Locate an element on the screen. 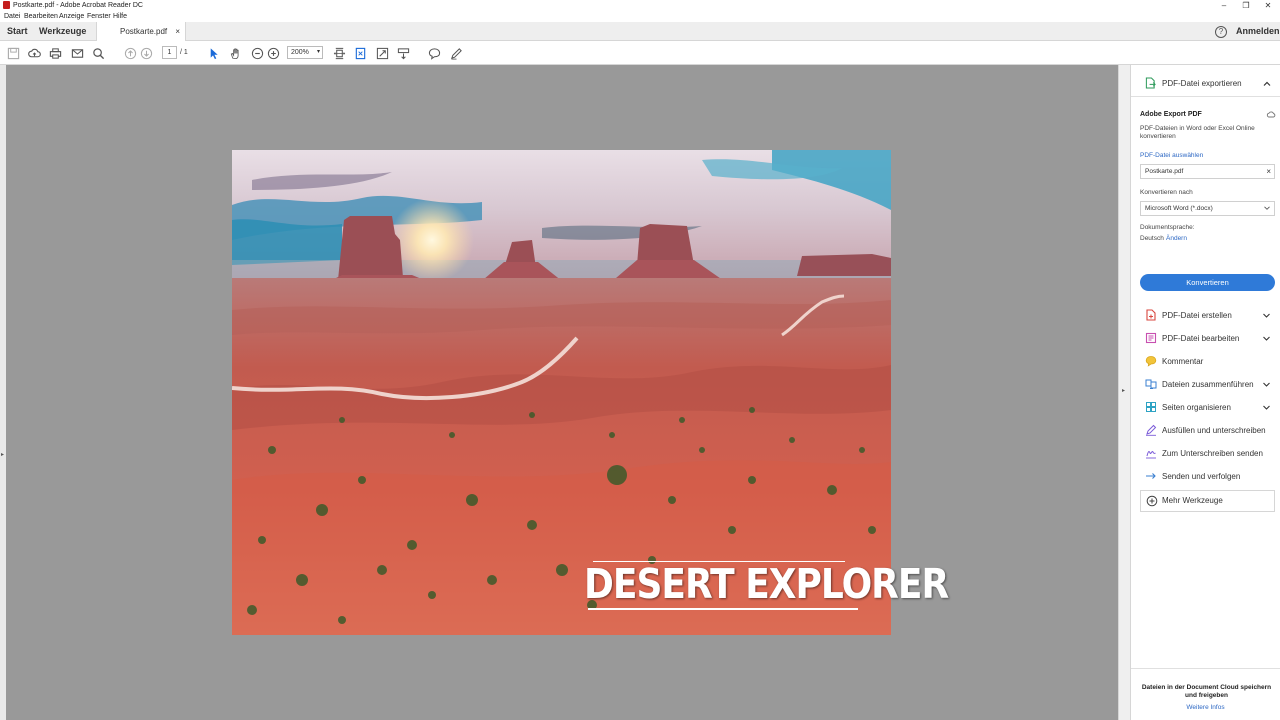  tool-fill-sign: Ausfüllen und unterschreiben is located at coordinates (1205, 430).